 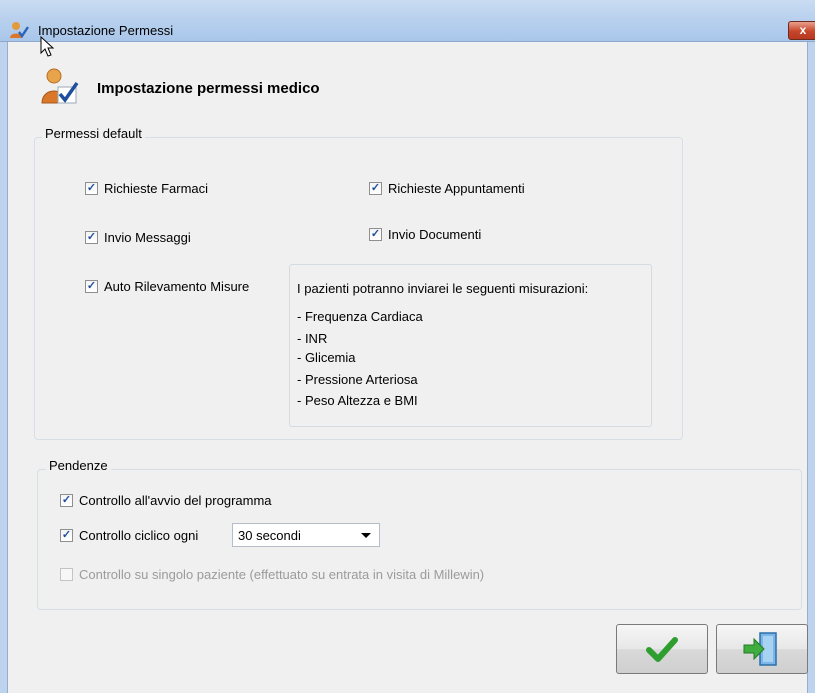 What do you see at coordinates (139, 535) in the screenshot?
I see `checkbox-label: Controllo ciclico ogni` at bounding box center [139, 535].